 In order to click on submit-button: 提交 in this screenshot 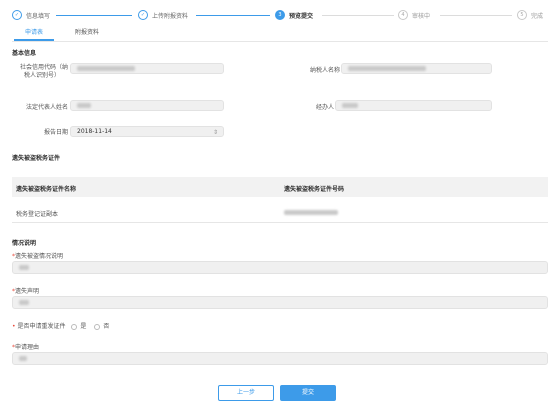, I will do `click(308, 393)`.